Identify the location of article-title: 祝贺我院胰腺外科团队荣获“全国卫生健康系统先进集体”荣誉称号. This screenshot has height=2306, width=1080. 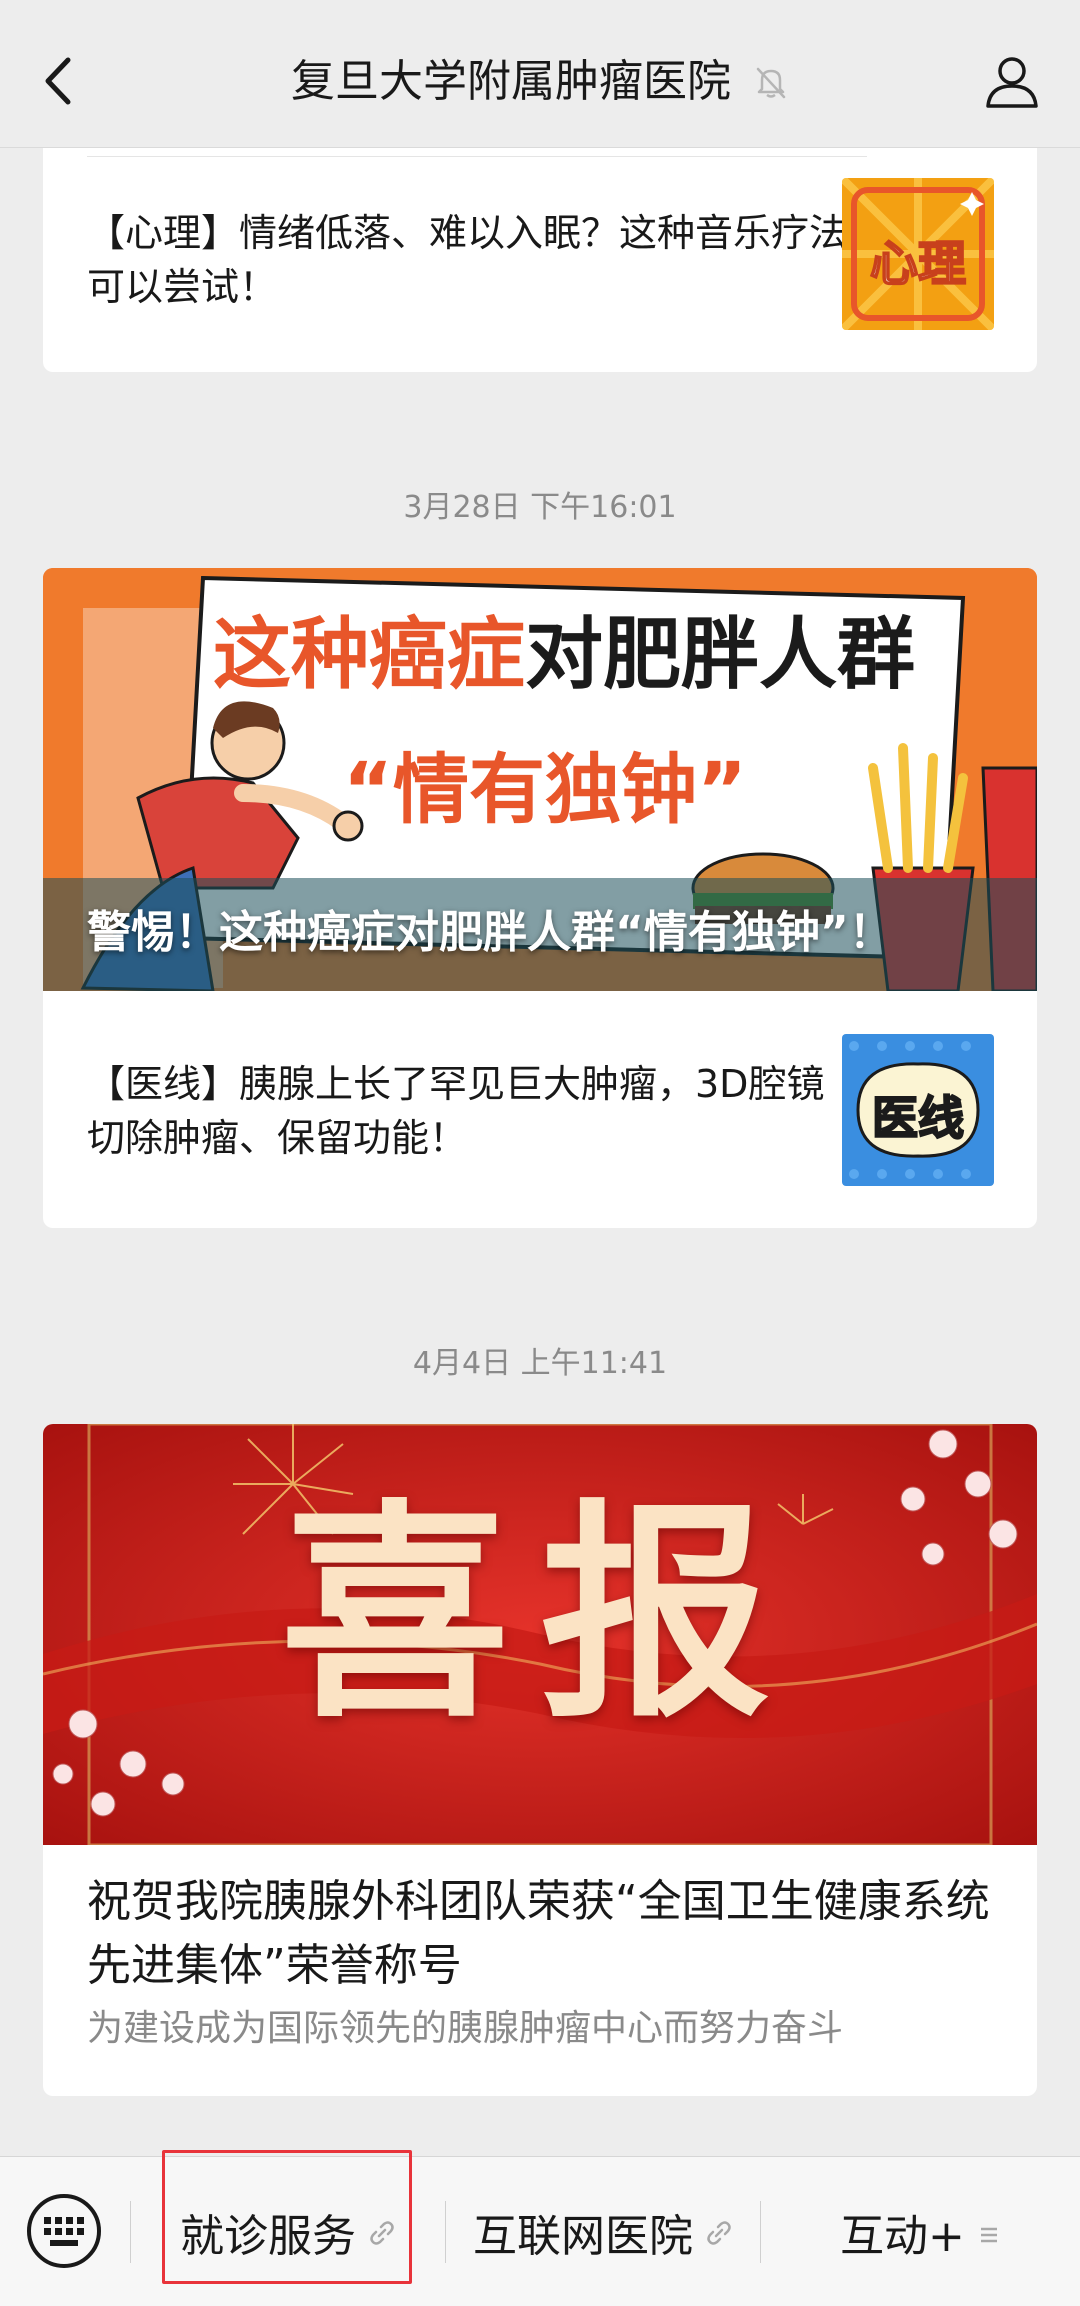
(538, 1933).